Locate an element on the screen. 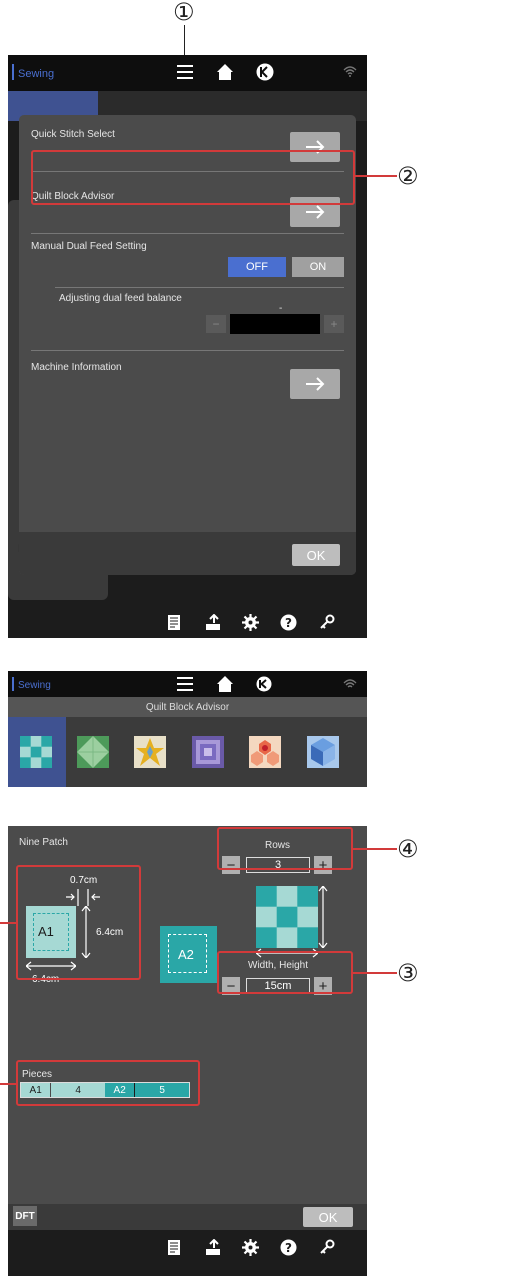  adjust-minus-button: − is located at coordinates (216, 324).